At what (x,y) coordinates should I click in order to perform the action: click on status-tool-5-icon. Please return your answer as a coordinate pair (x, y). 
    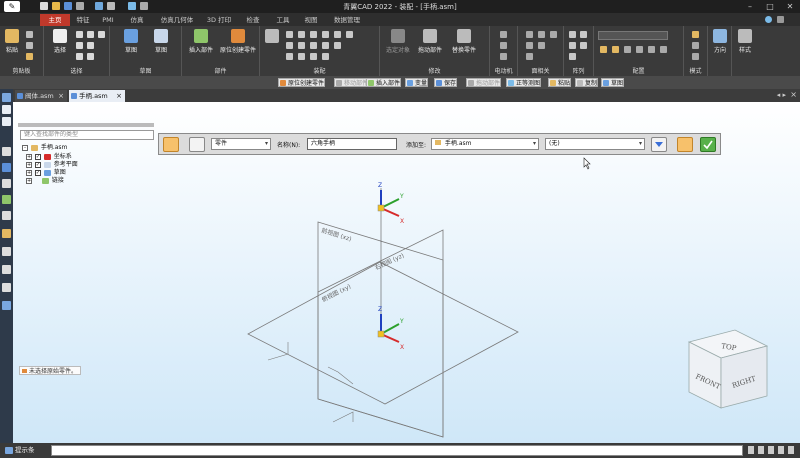
    Looking at the image, I should click on (791, 450).